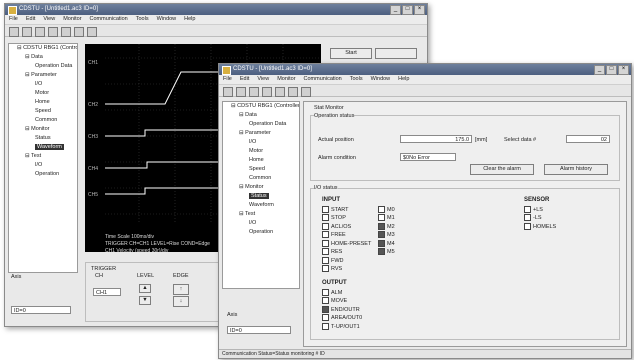  I want to click on level-up-icon: ▲, so click(145, 288).